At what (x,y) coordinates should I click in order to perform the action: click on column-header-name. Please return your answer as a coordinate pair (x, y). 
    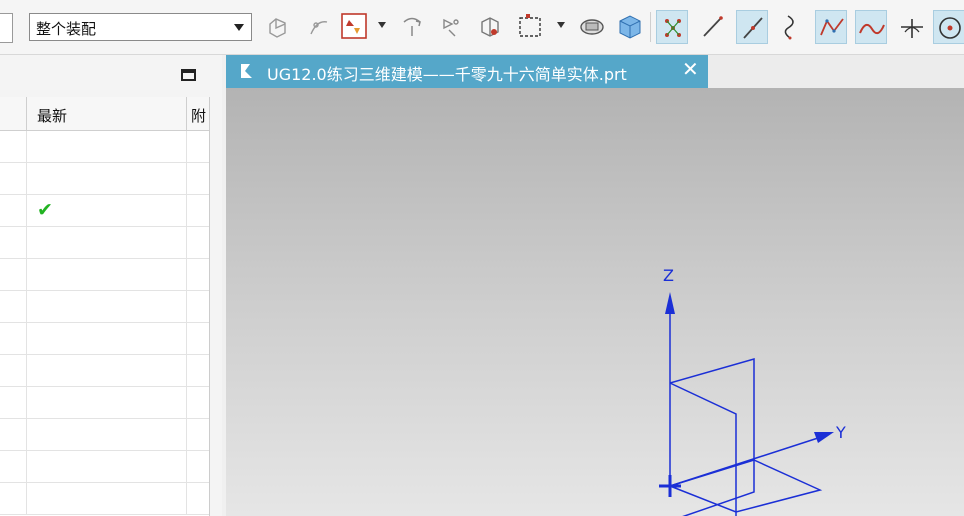
    Looking at the image, I should click on (13, 113).